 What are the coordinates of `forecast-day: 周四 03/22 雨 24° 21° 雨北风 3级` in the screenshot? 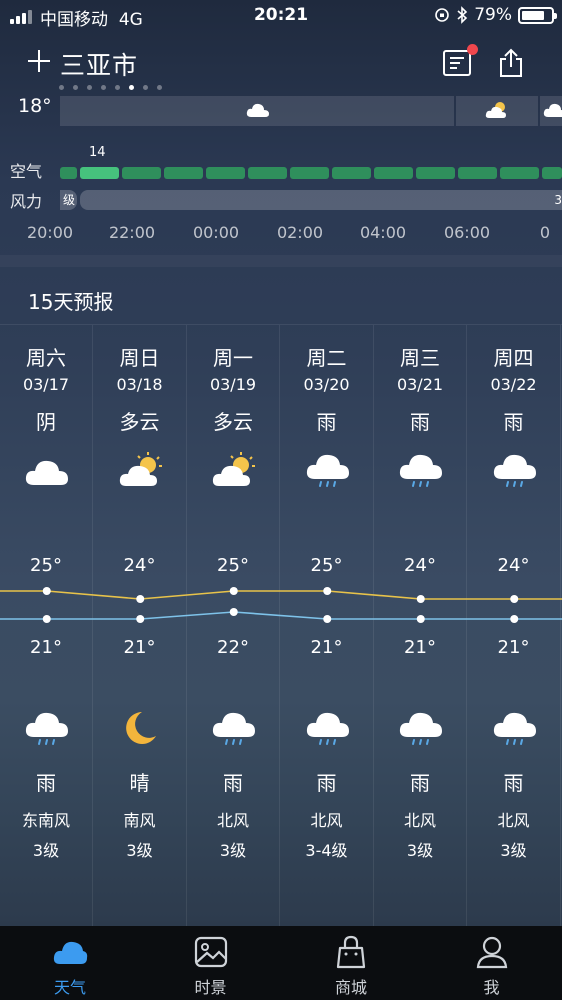 It's located at (514, 626).